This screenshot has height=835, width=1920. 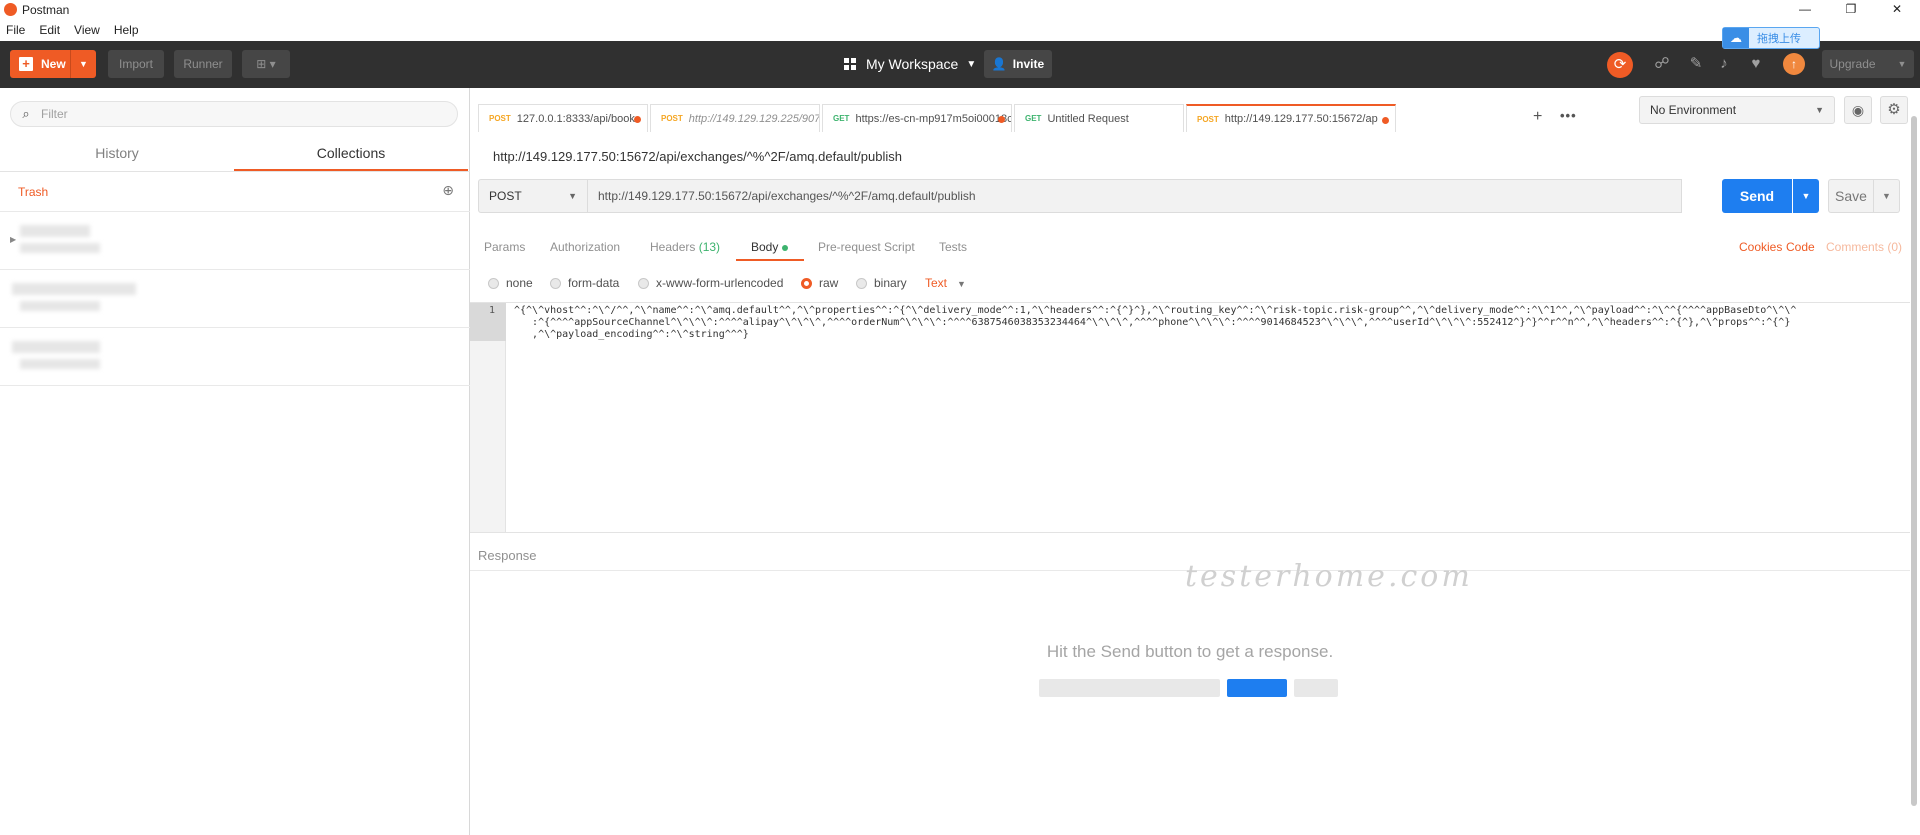 What do you see at coordinates (1737, 110) in the screenshot?
I see `environment-select: No Environment ▼` at bounding box center [1737, 110].